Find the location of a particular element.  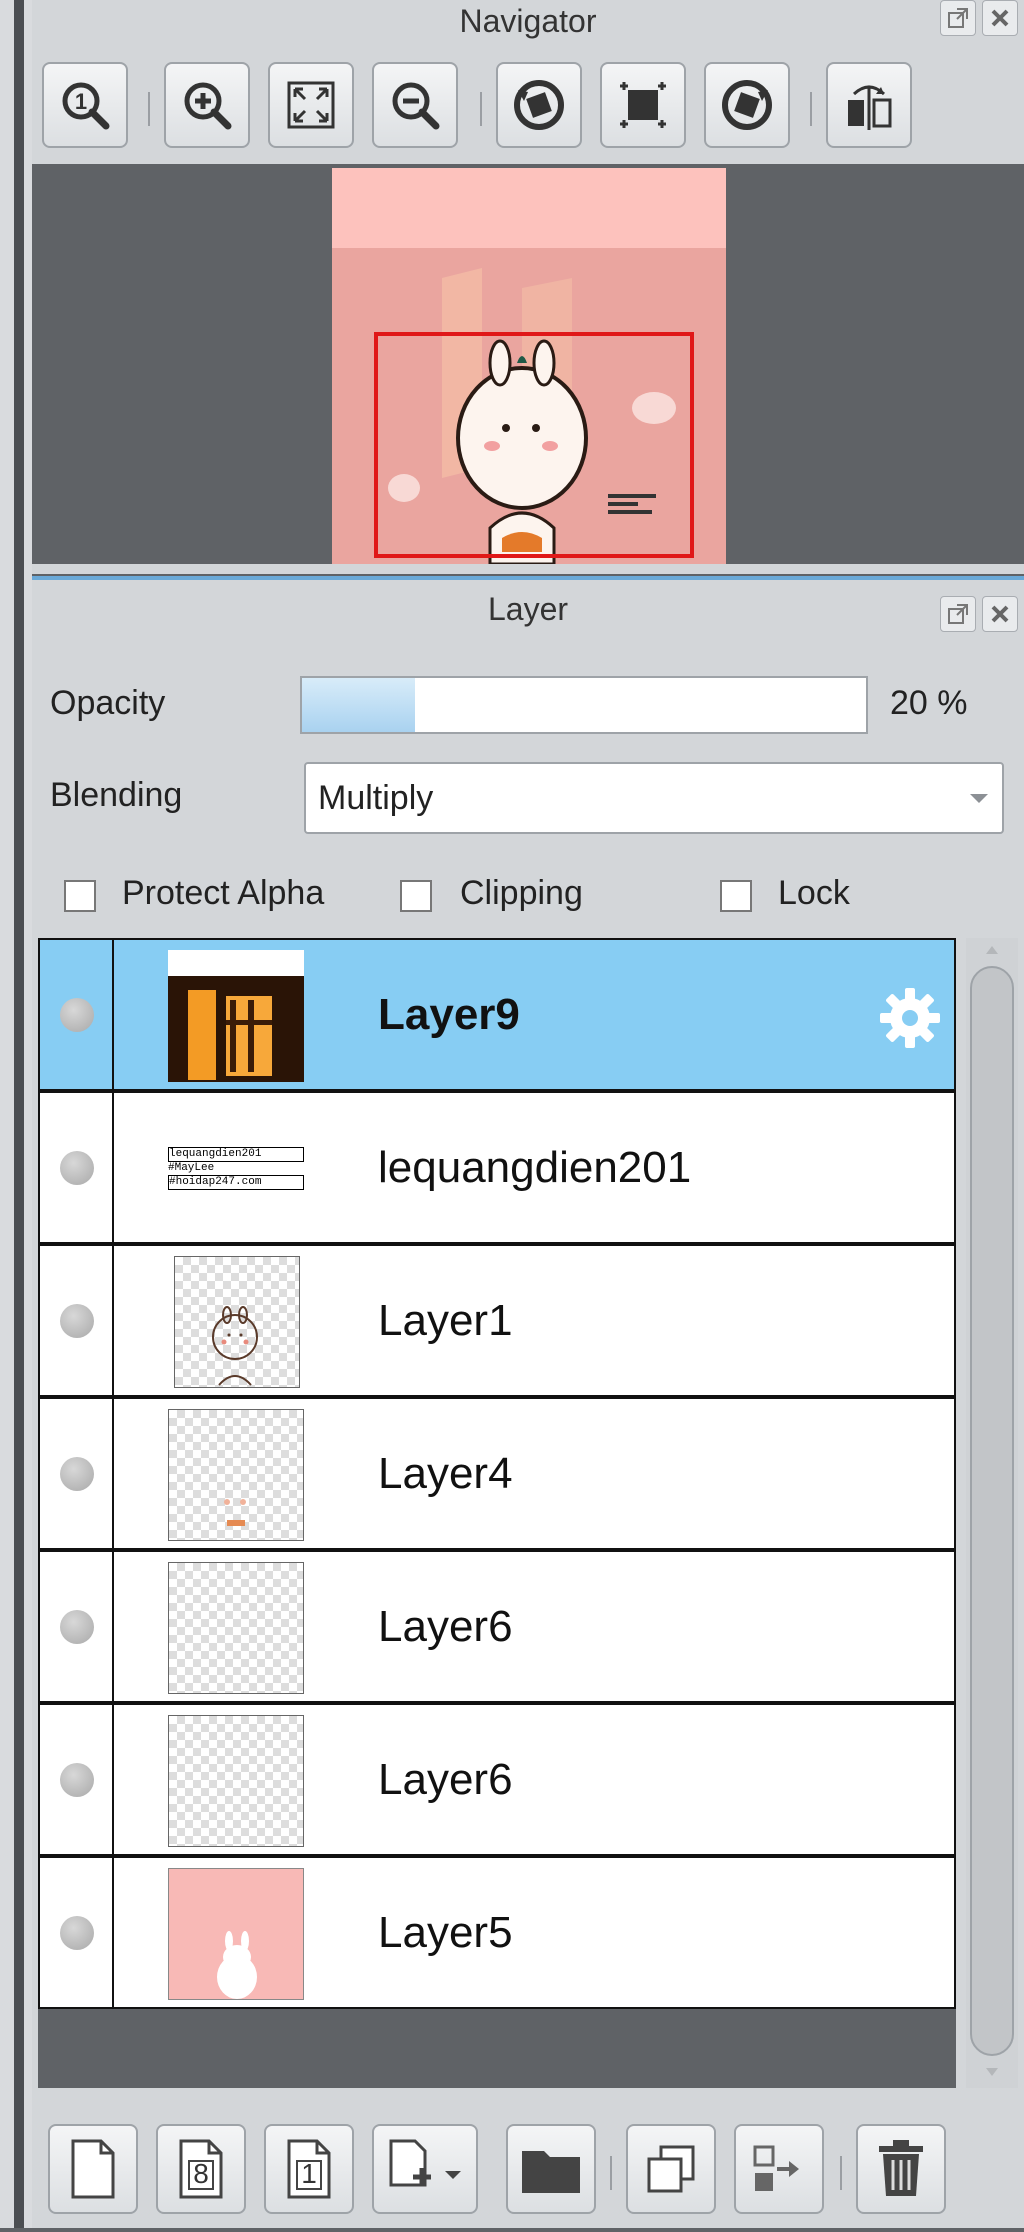

merge-down-icon is located at coordinates (776, 2168).